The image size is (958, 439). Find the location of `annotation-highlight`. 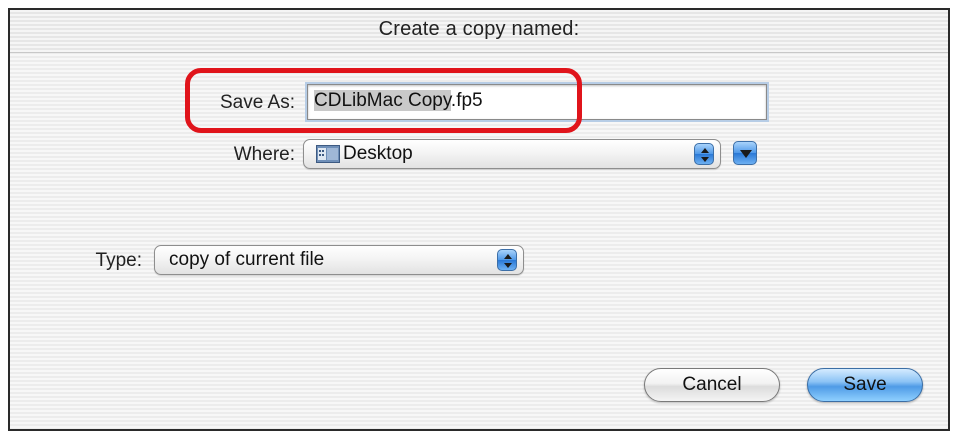

annotation-highlight is located at coordinates (383, 100).